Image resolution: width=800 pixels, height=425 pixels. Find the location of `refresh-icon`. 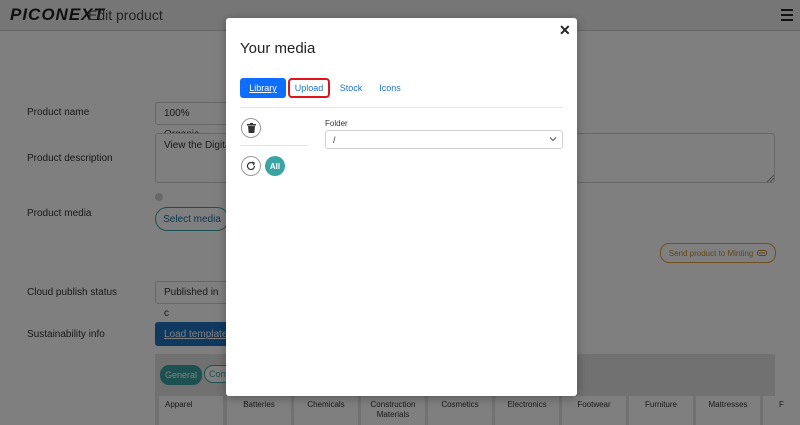

refresh-icon is located at coordinates (251, 166).